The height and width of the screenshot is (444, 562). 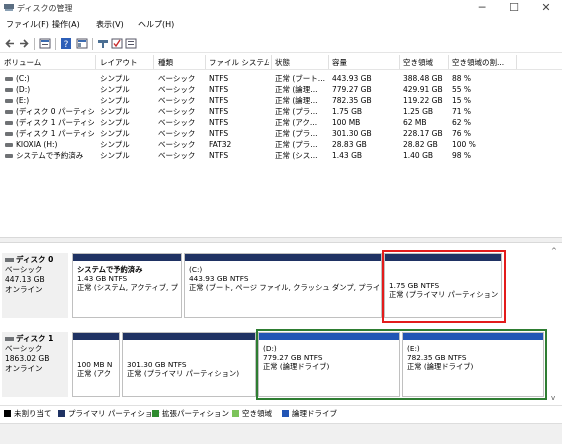 I want to click on connect-icon, so click(x=103, y=43).